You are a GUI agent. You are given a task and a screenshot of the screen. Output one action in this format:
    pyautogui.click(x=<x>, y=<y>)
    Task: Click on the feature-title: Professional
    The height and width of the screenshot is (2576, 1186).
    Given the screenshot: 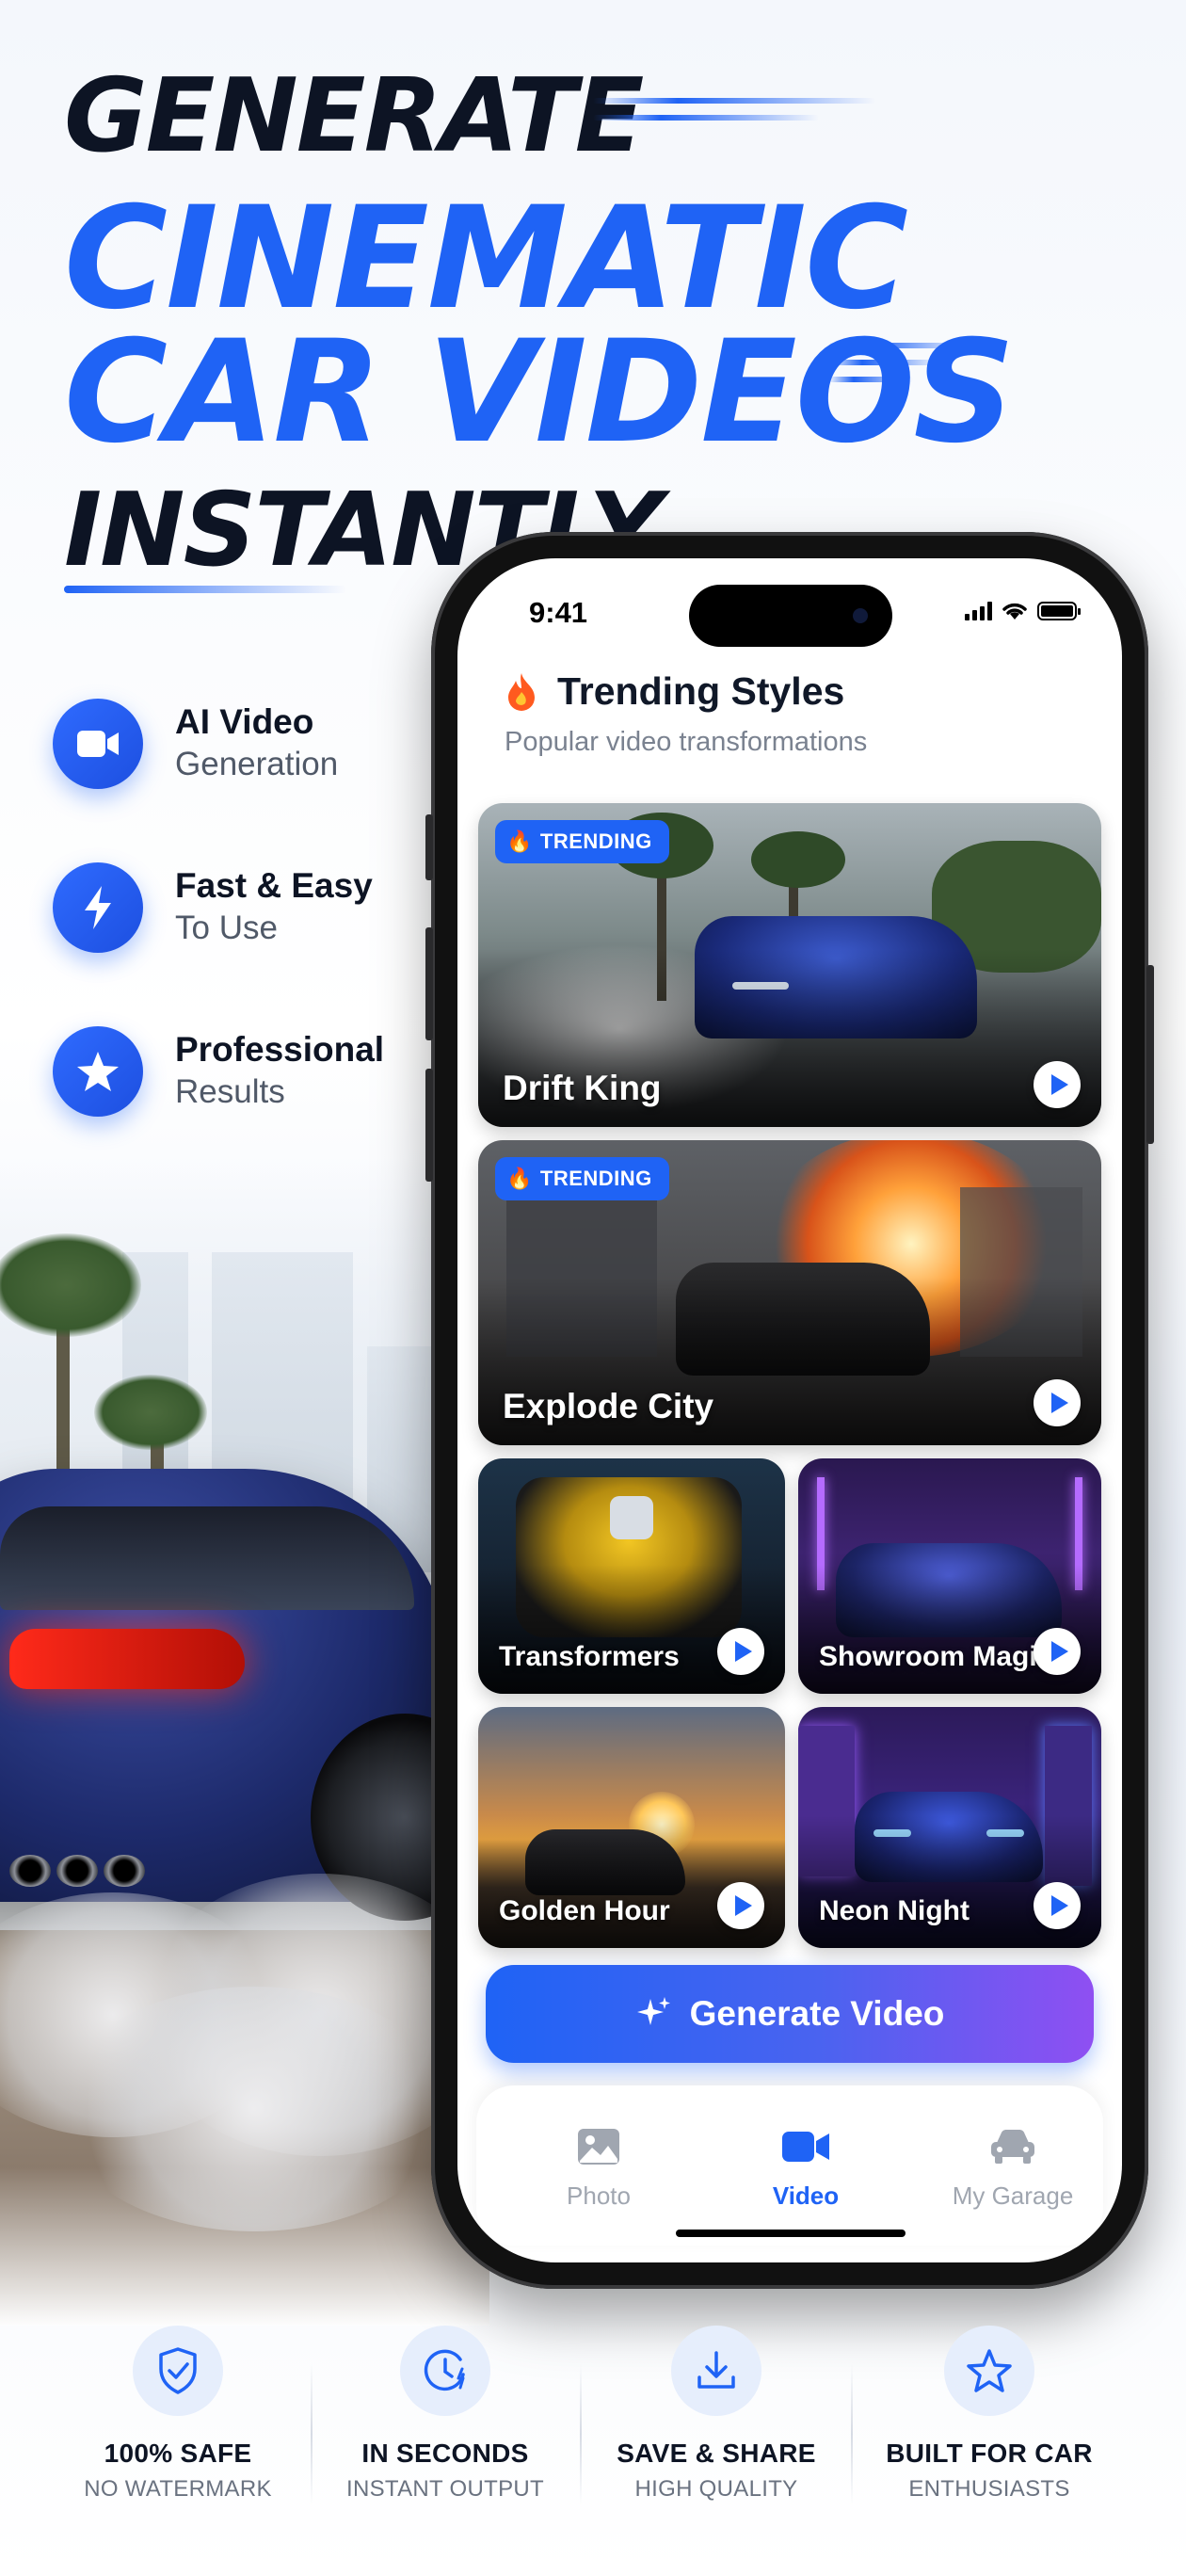 What is the action you would take?
    pyautogui.click(x=280, y=1050)
    